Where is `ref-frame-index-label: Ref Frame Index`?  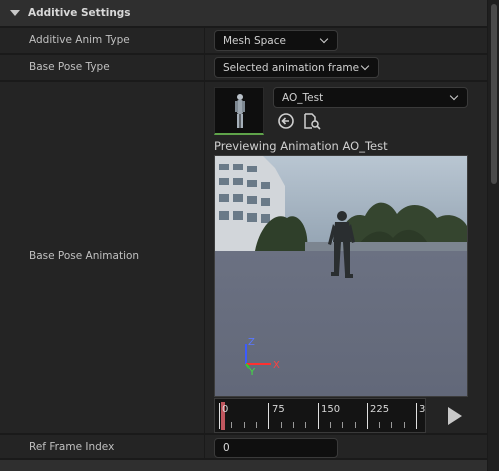
ref-frame-index-label: Ref Frame Index is located at coordinates (72, 447).